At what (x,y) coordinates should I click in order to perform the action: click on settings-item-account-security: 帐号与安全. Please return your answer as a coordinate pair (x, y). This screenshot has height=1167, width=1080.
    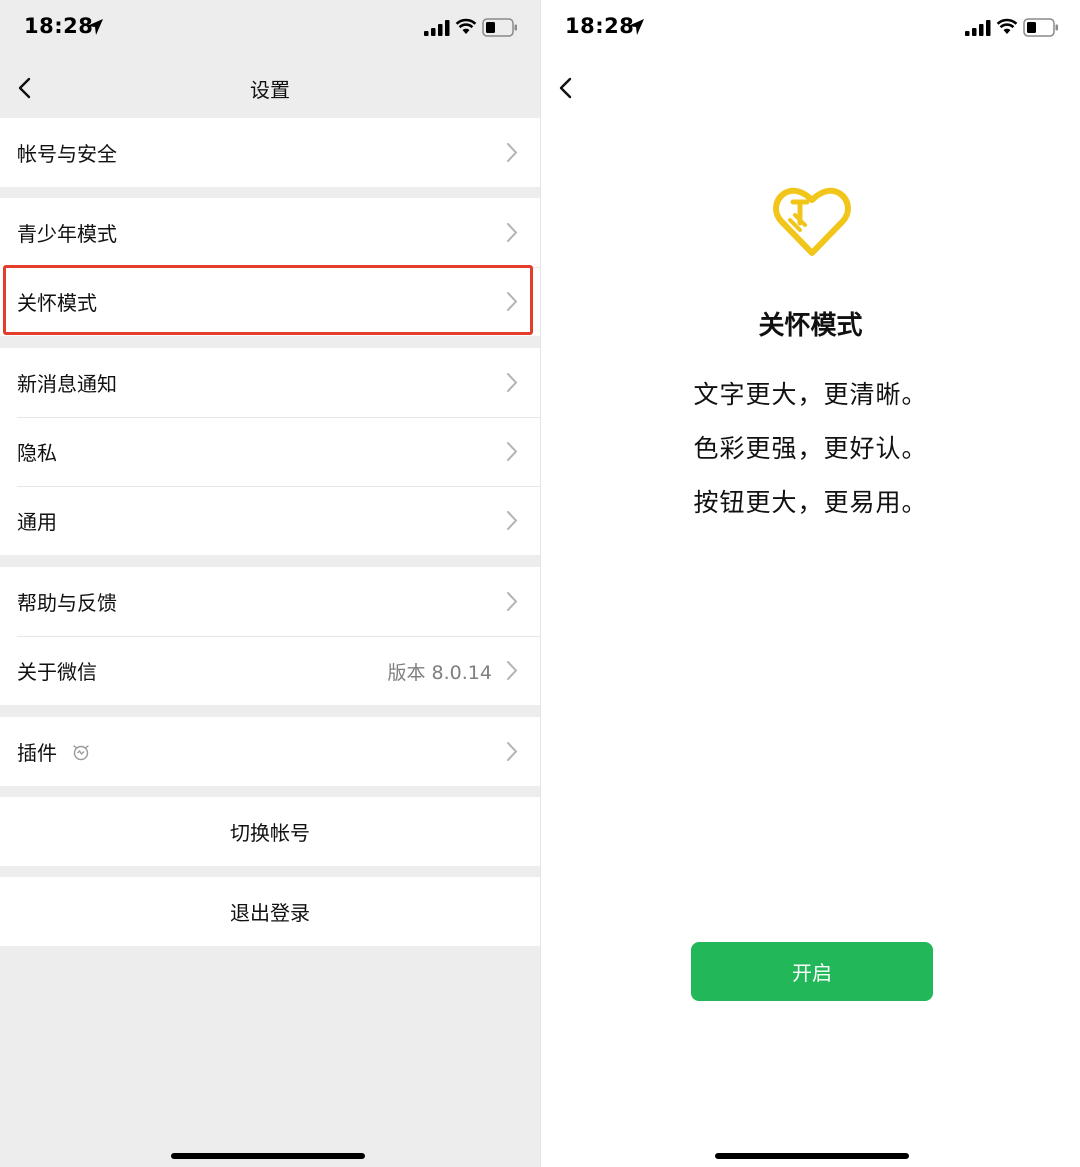
    Looking at the image, I should click on (270, 152).